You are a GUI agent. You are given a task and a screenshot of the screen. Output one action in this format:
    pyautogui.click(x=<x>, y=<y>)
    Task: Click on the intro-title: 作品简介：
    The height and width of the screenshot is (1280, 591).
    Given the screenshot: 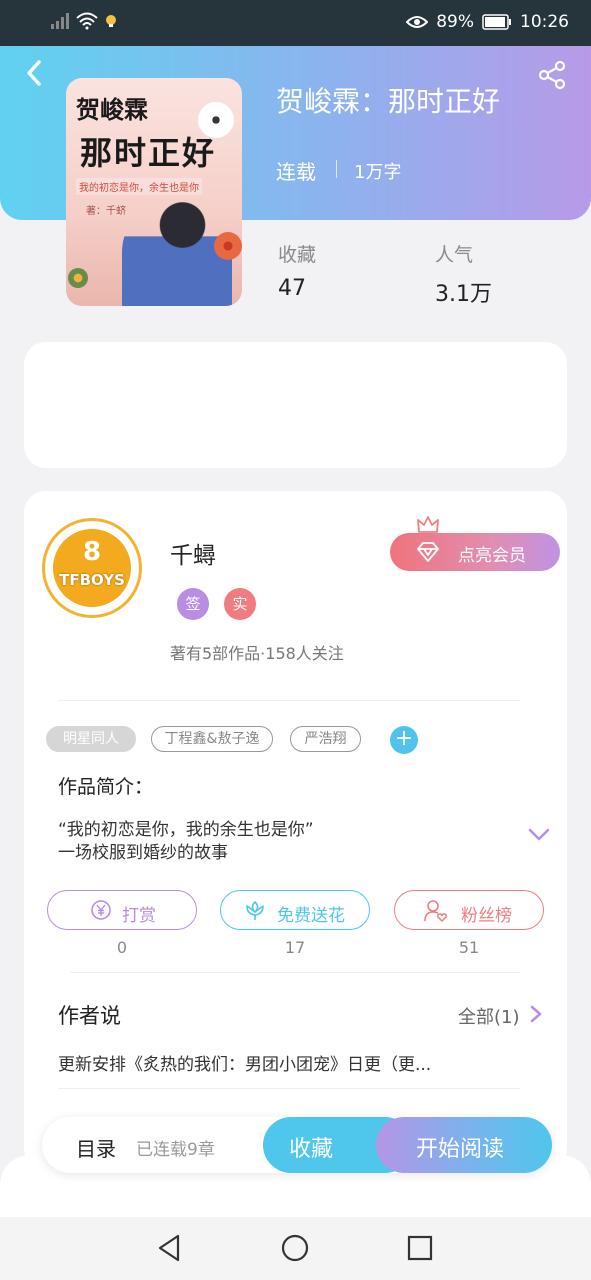 What is the action you would take?
    pyautogui.click(x=106, y=787)
    